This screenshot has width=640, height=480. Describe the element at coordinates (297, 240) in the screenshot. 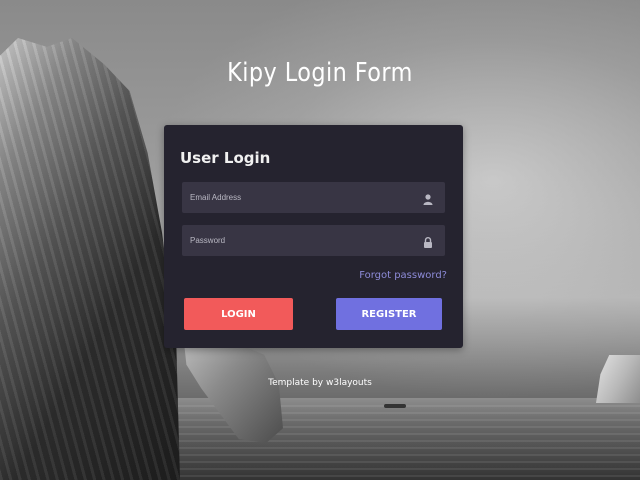

I see `password-input` at that location.